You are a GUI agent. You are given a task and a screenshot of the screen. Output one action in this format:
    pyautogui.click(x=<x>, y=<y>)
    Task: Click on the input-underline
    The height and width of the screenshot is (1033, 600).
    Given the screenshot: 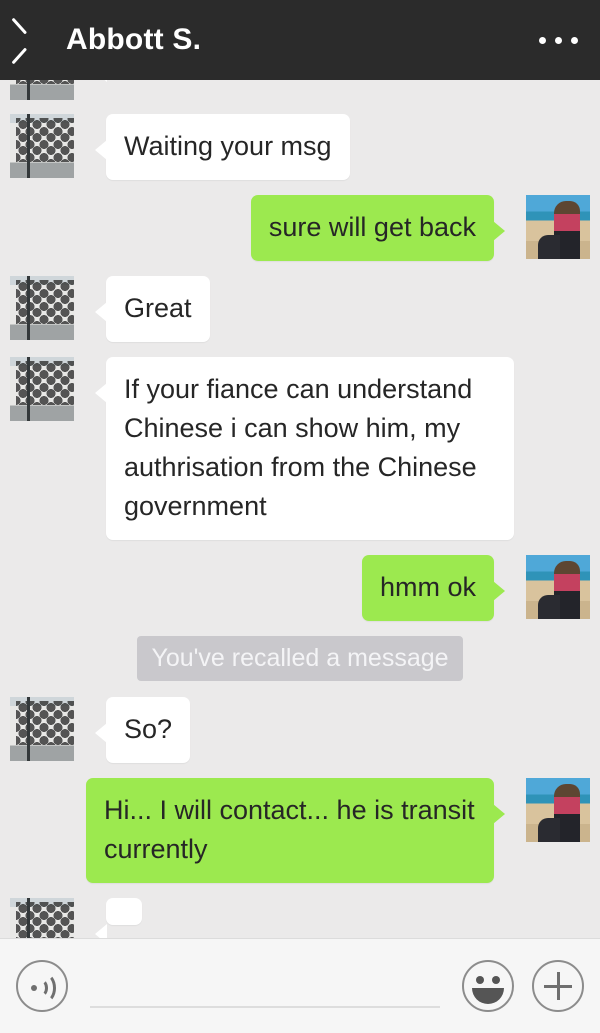 What is the action you would take?
    pyautogui.click(x=265, y=1007)
    